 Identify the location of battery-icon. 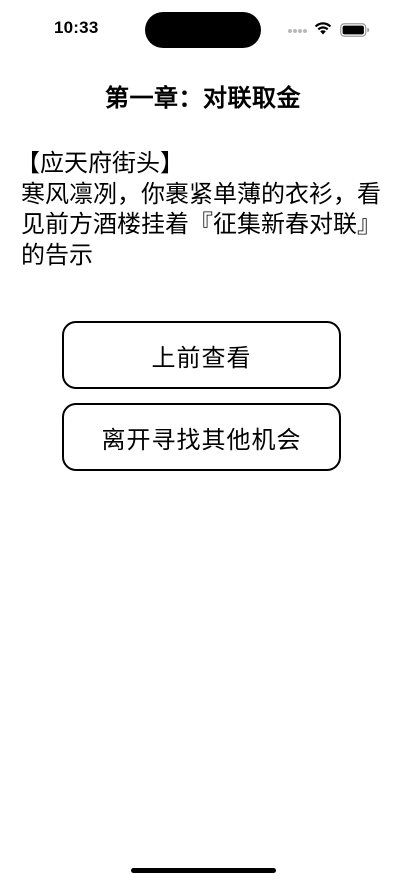
(355, 30).